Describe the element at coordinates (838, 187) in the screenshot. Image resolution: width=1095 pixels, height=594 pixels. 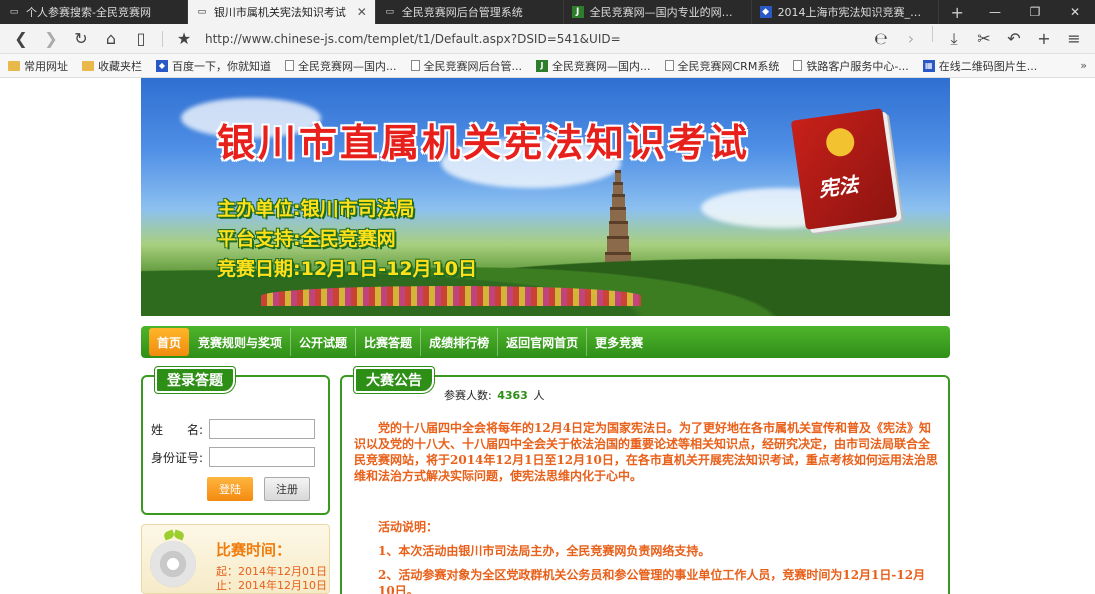
I see `book-label: 宪法` at that location.